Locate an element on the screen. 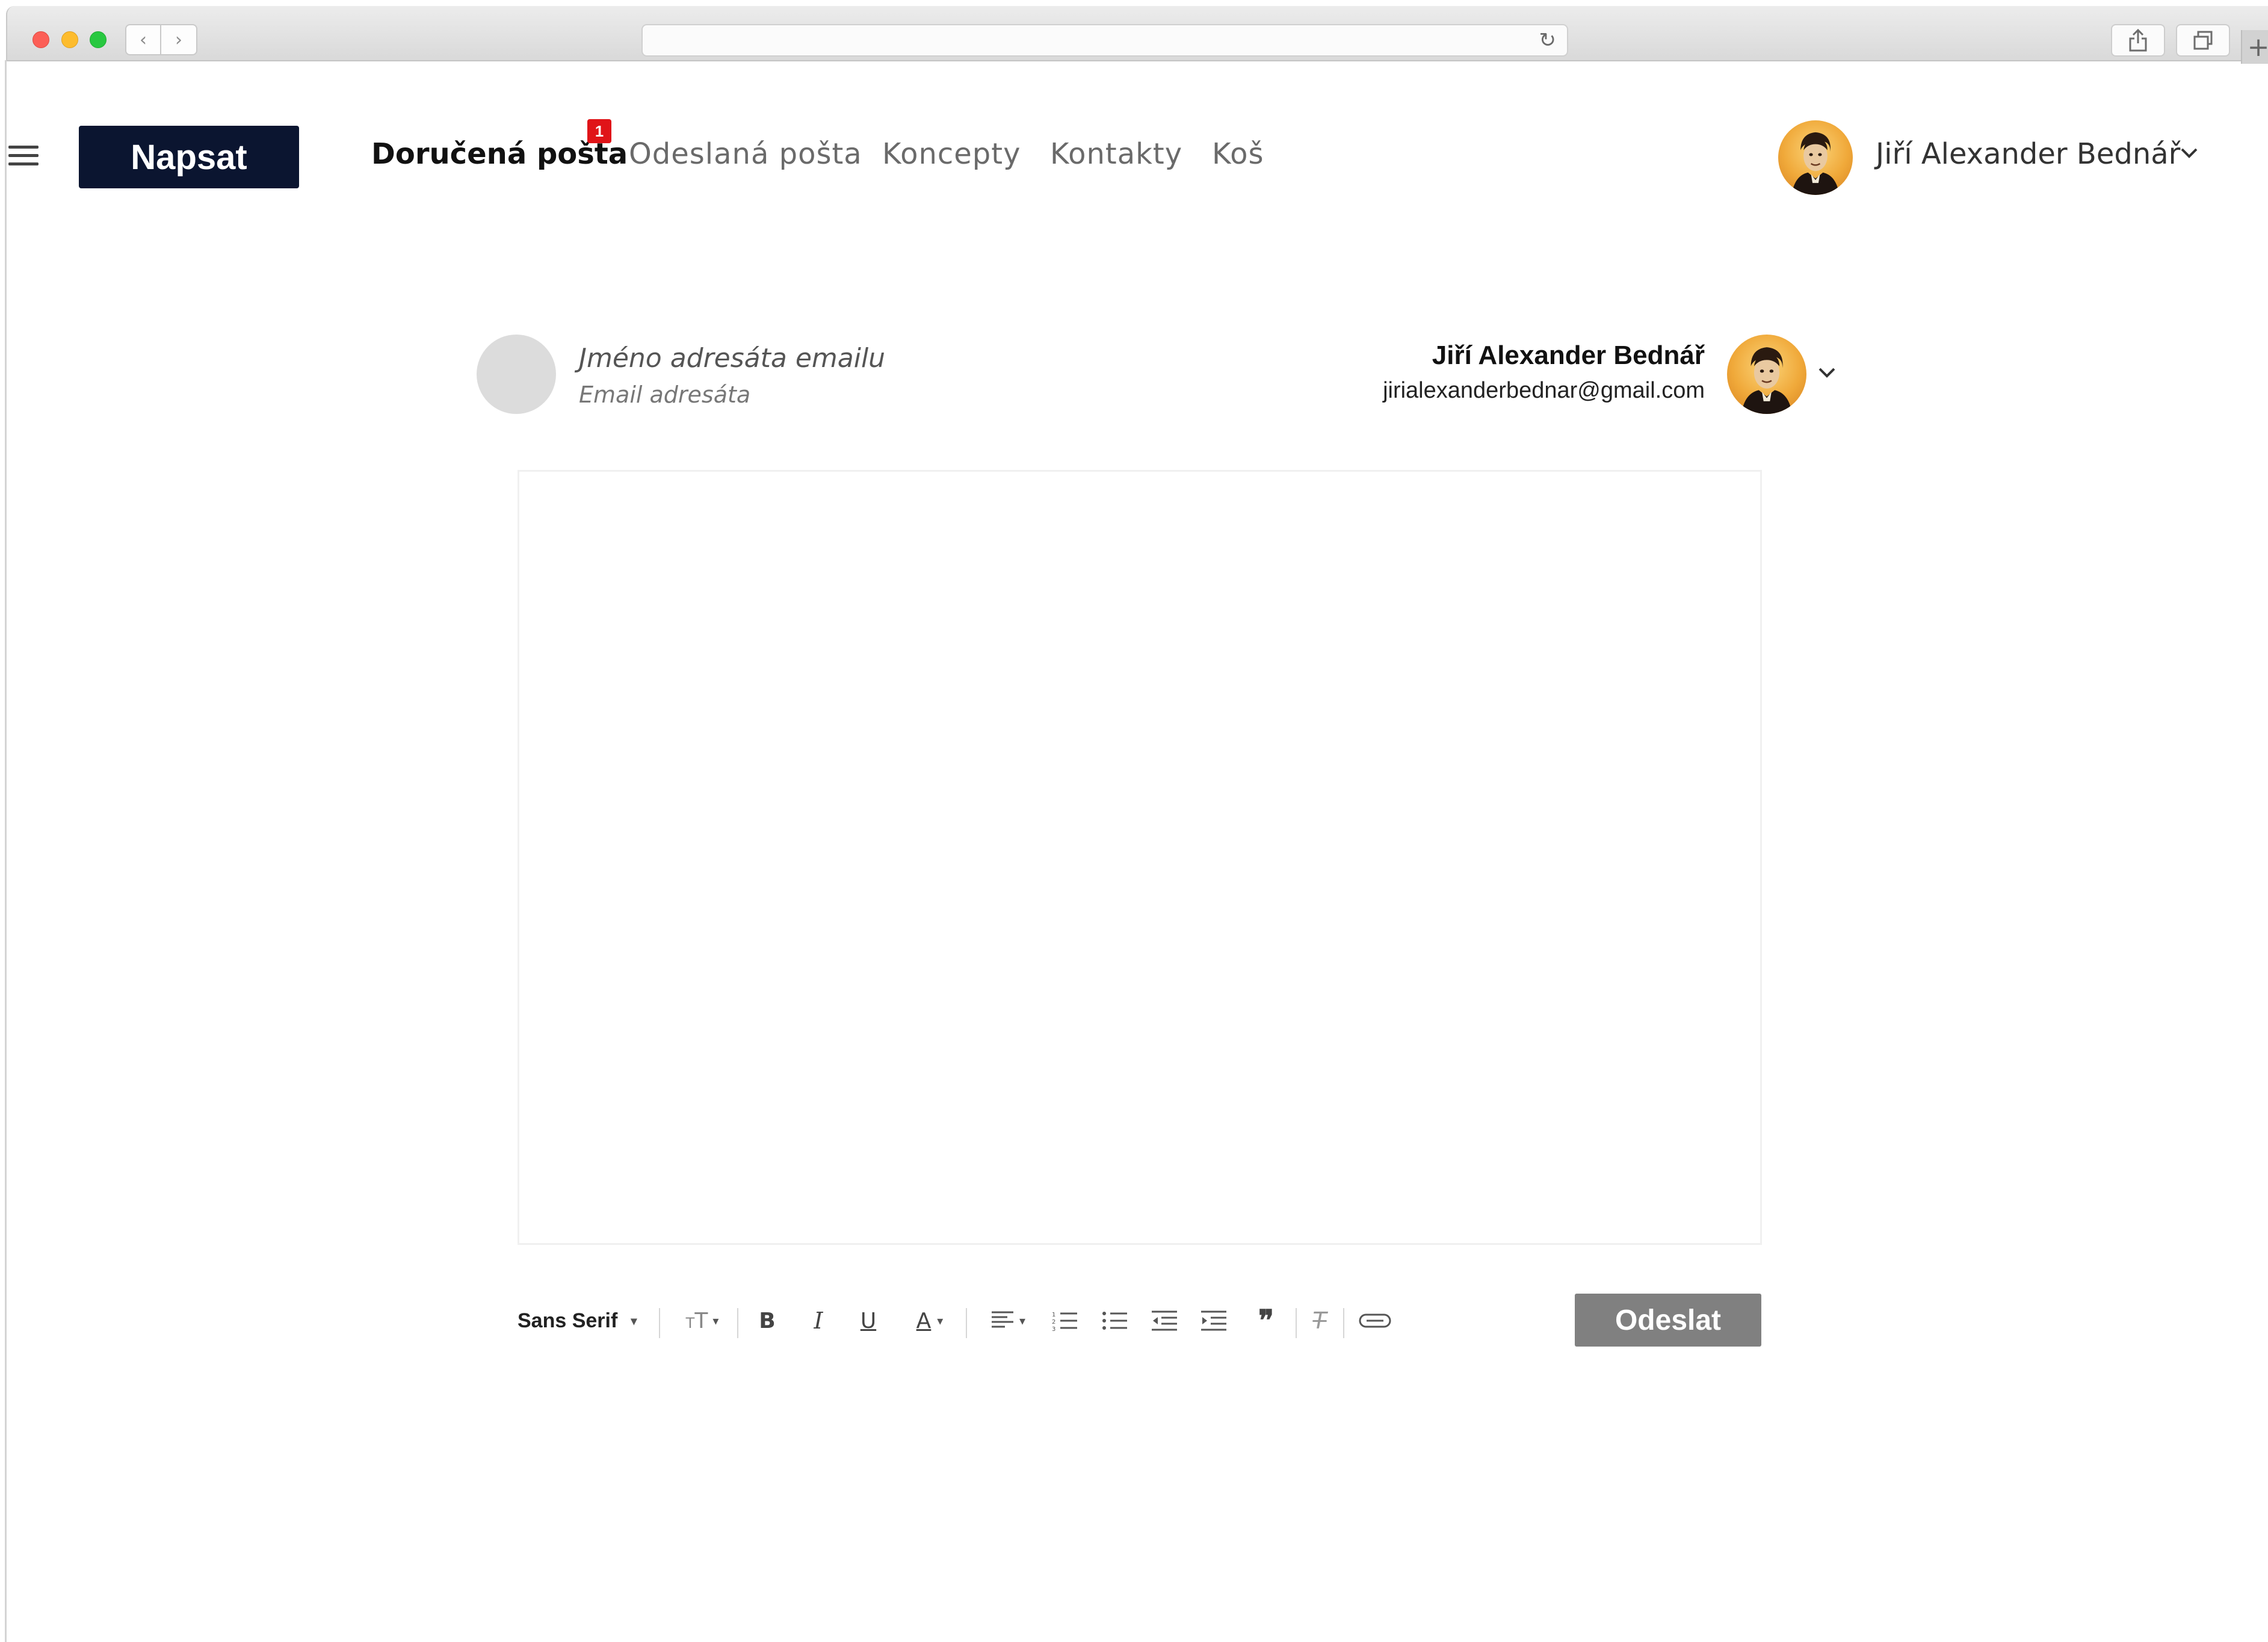 The height and width of the screenshot is (1642, 2268). sender-email: jirialexanderbednar@gmail.com is located at coordinates (1544, 390).